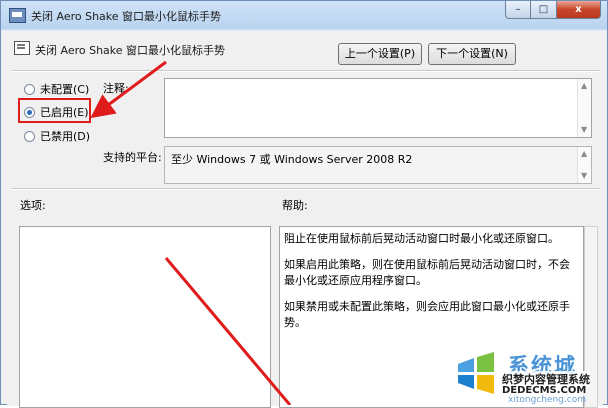  Describe the element at coordinates (17, 15) in the screenshot. I see `policy-app-icon` at that location.